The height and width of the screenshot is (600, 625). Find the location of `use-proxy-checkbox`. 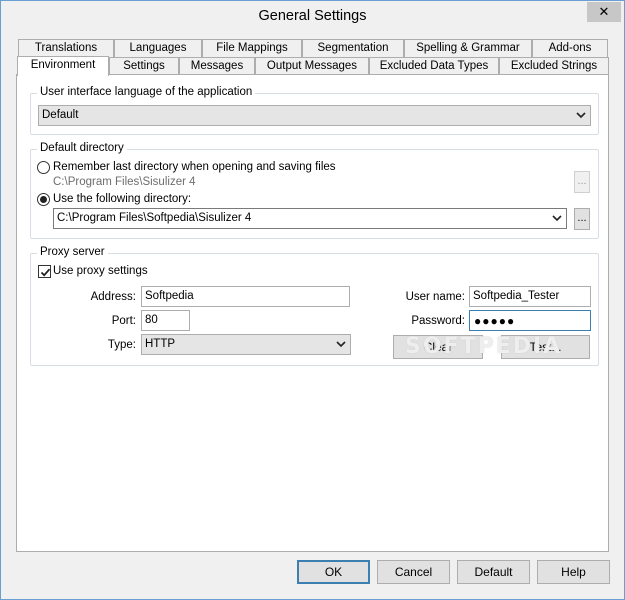

use-proxy-checkbox is located at coordinates (44, 271).